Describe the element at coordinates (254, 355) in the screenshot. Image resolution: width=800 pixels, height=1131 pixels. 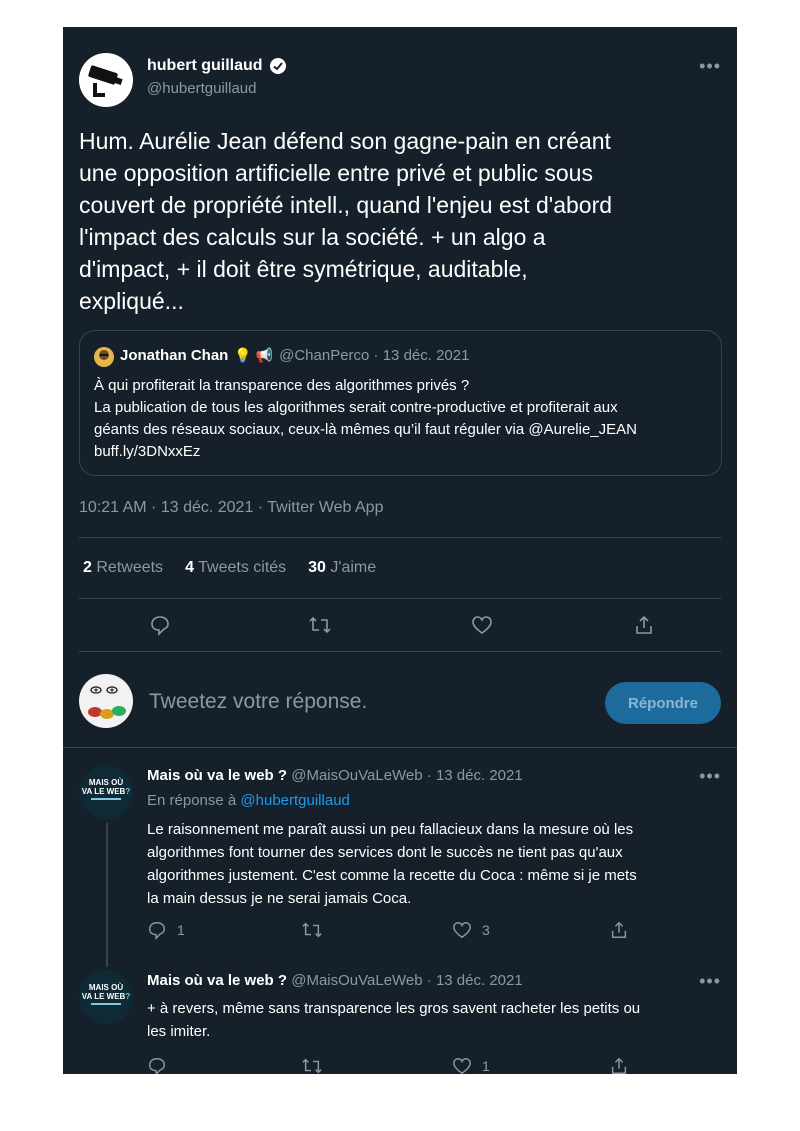
I see `quoted-author-emoji: 💡 📢` at that location.